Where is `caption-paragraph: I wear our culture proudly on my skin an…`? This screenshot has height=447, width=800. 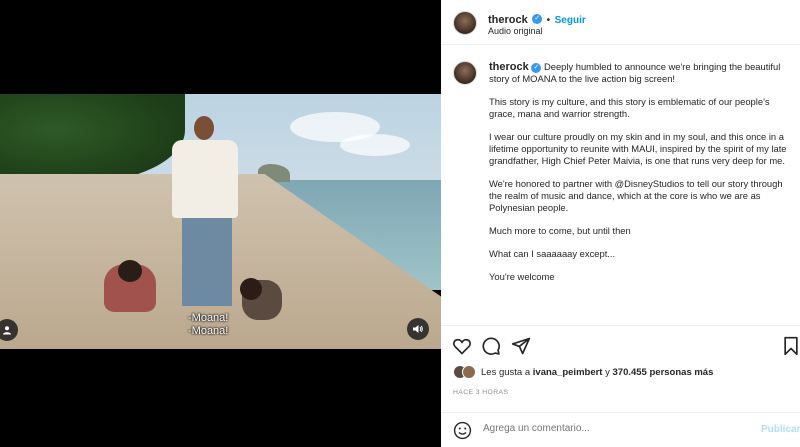
caption-paragraph: I wear our culture proudly on my skin an… is located at coordinates (638, 148).